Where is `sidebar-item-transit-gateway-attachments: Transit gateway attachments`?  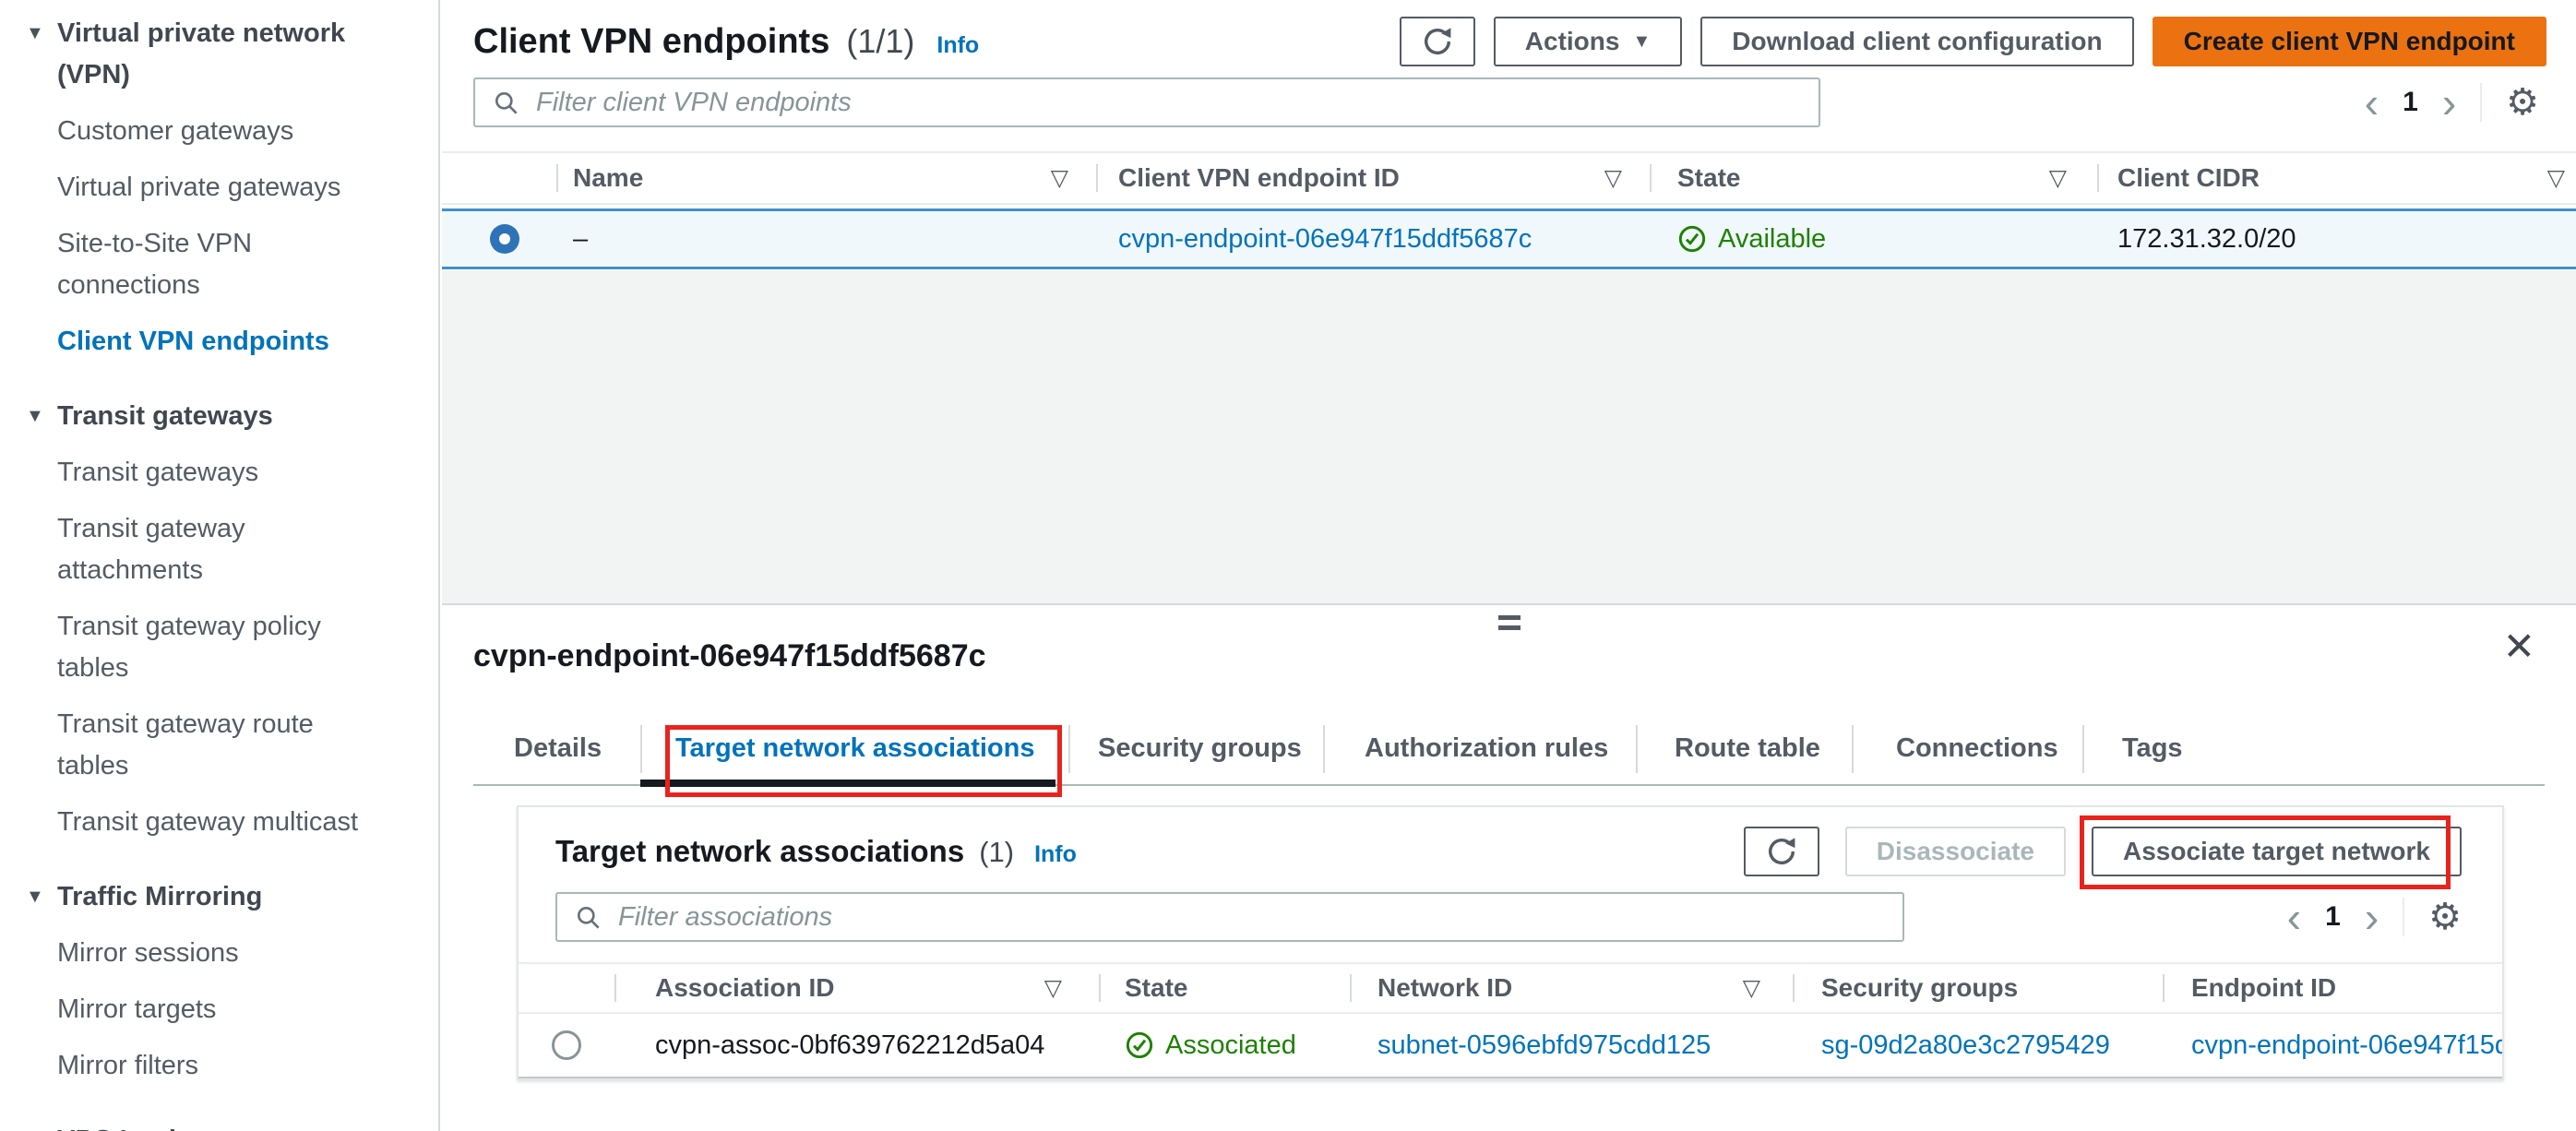
sidebar-item-transit-gateway-attachments: Transit gateway attachments is located at coordinates (219, 550).